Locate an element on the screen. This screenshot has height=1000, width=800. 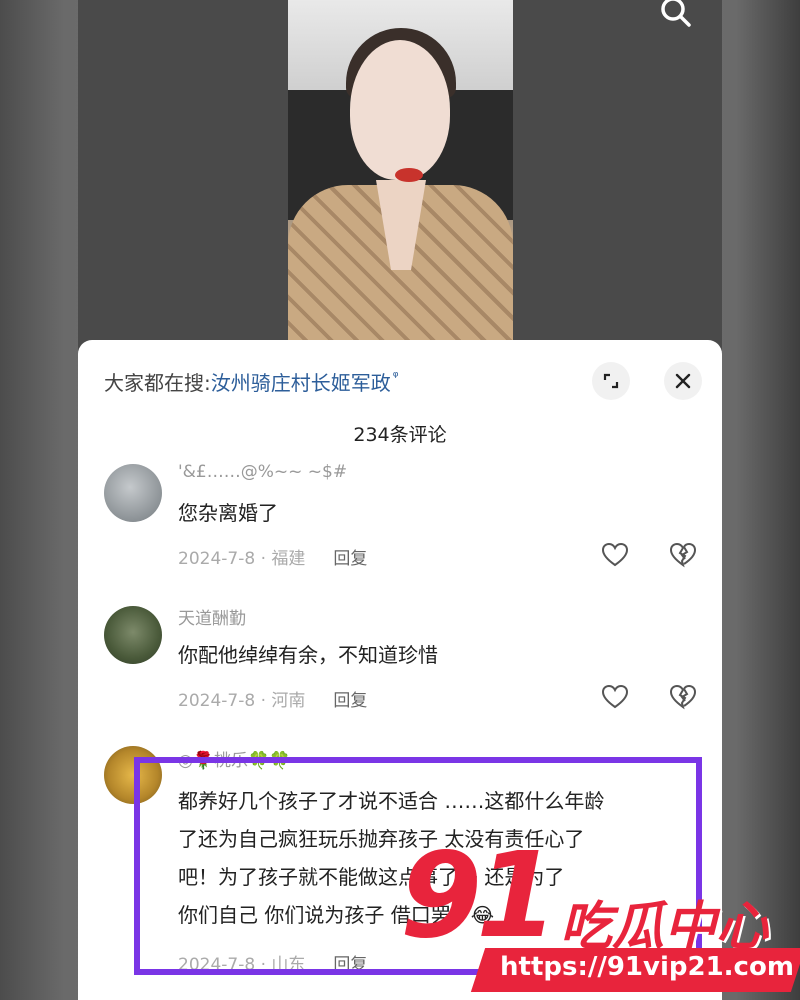
comment-text: 您杂离婚了 is located at coordinates (228, 513).